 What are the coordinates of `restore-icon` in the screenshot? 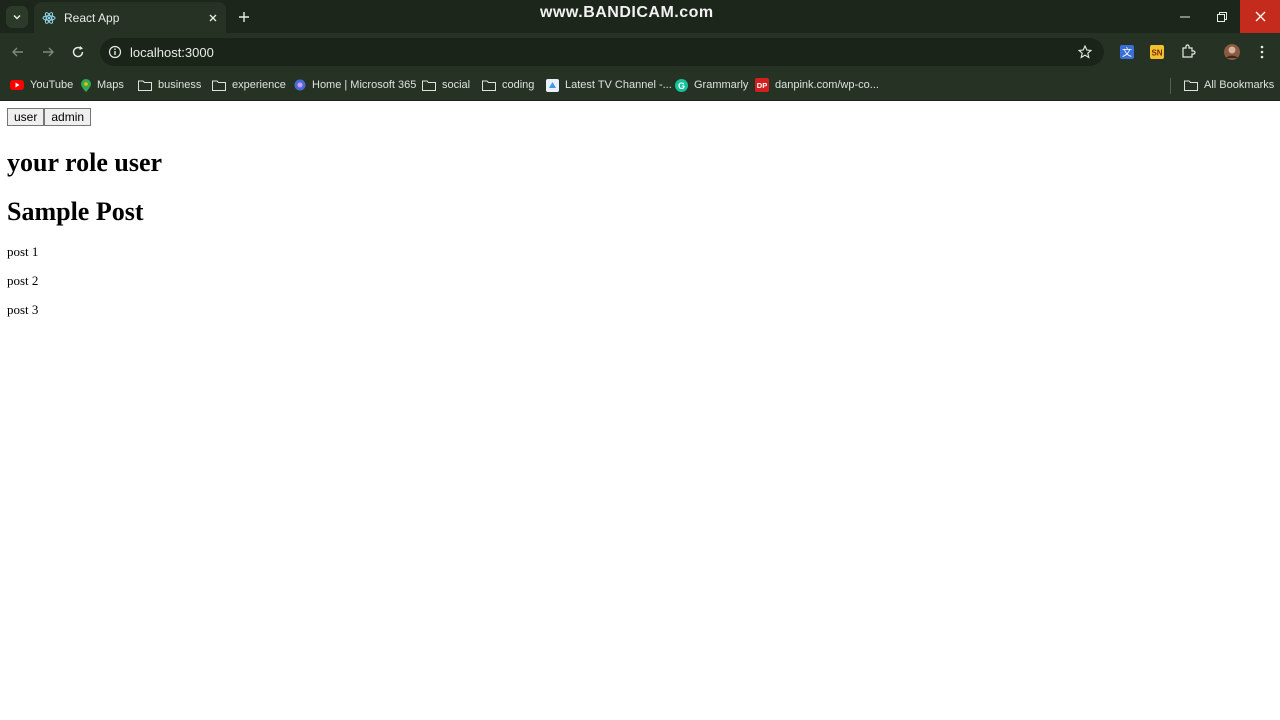 It's located at (1222, 16).